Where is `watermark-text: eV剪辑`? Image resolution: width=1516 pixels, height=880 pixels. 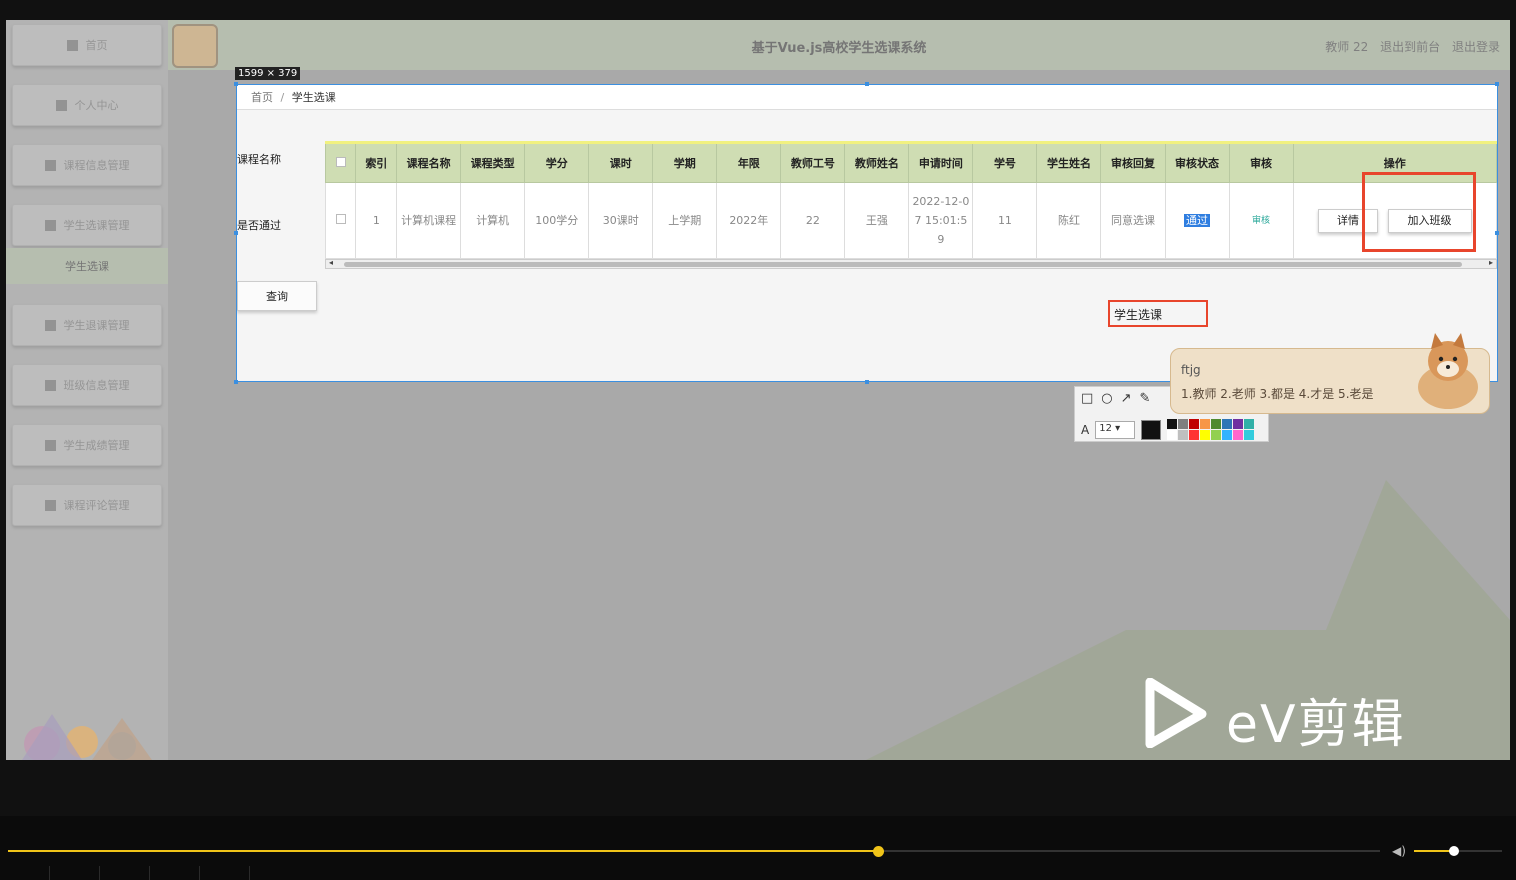 watermark-text: eV剪辑 is located at coordinates (1316, 725).